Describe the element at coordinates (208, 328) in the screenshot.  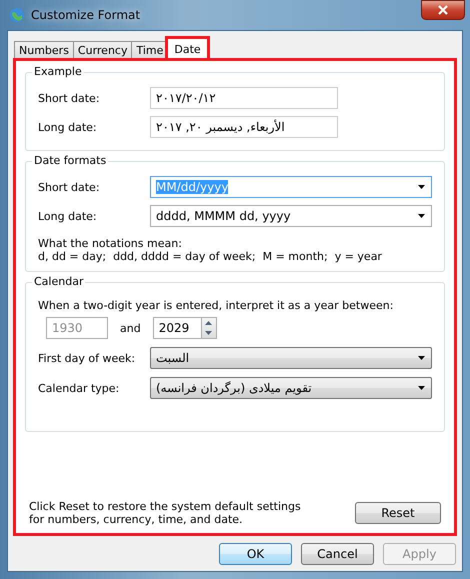
I see `spin-buttons` at that location.